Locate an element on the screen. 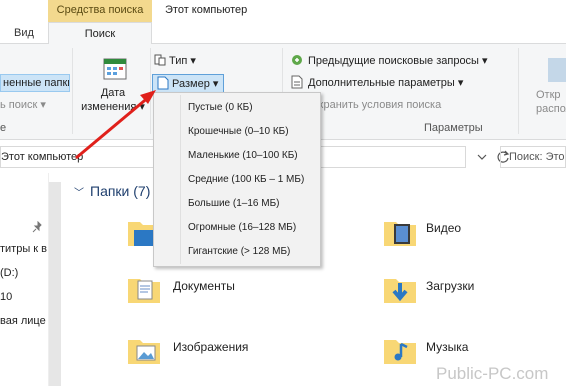 The height and width of the screenshot is (386, 566). folder-name: Загрузки is located at coordinates (450, 286).